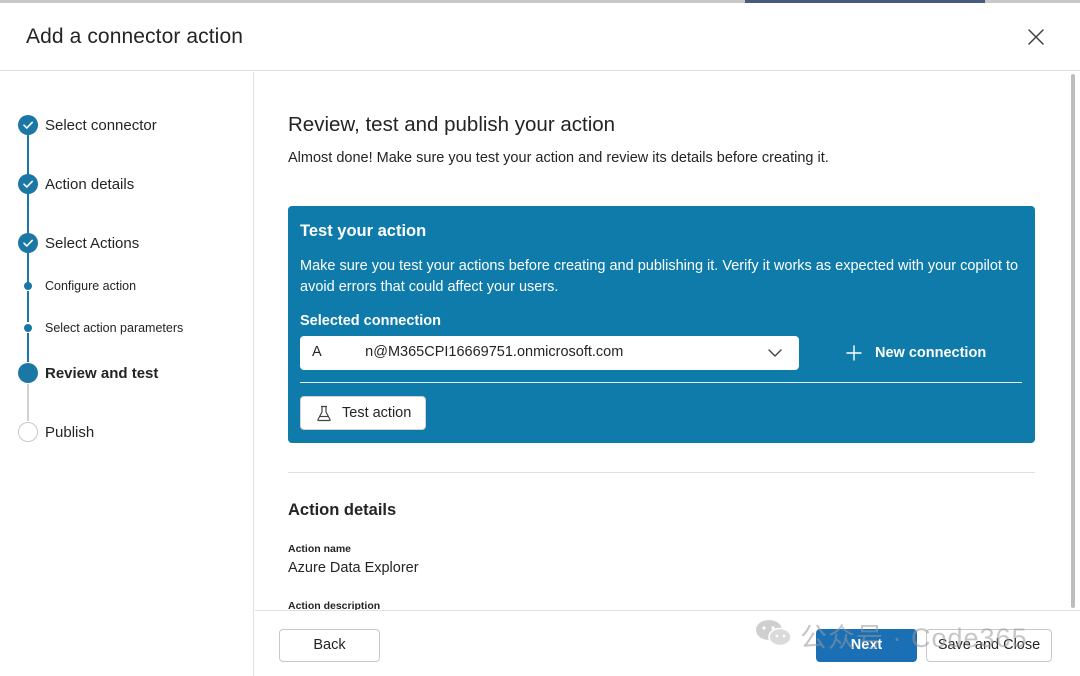 This screenshot has width=1080, height=676. What do you see at coordinates (92, 243) in the screenshot?
I see `step-label: Select Actions` at bounding box center [92, 243].